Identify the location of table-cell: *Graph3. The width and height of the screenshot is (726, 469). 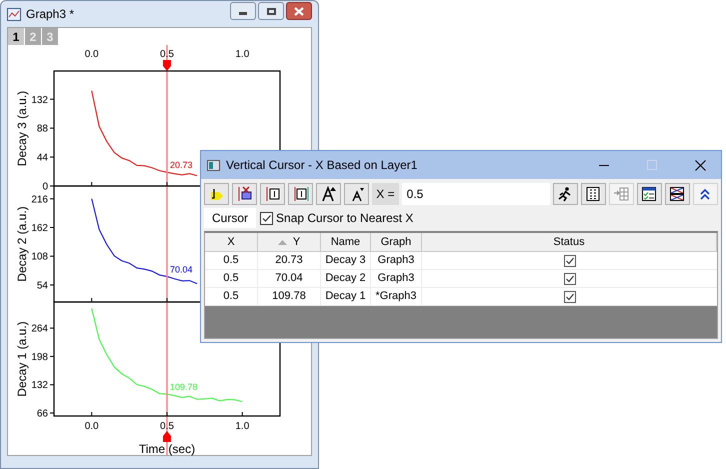
(396, 296).